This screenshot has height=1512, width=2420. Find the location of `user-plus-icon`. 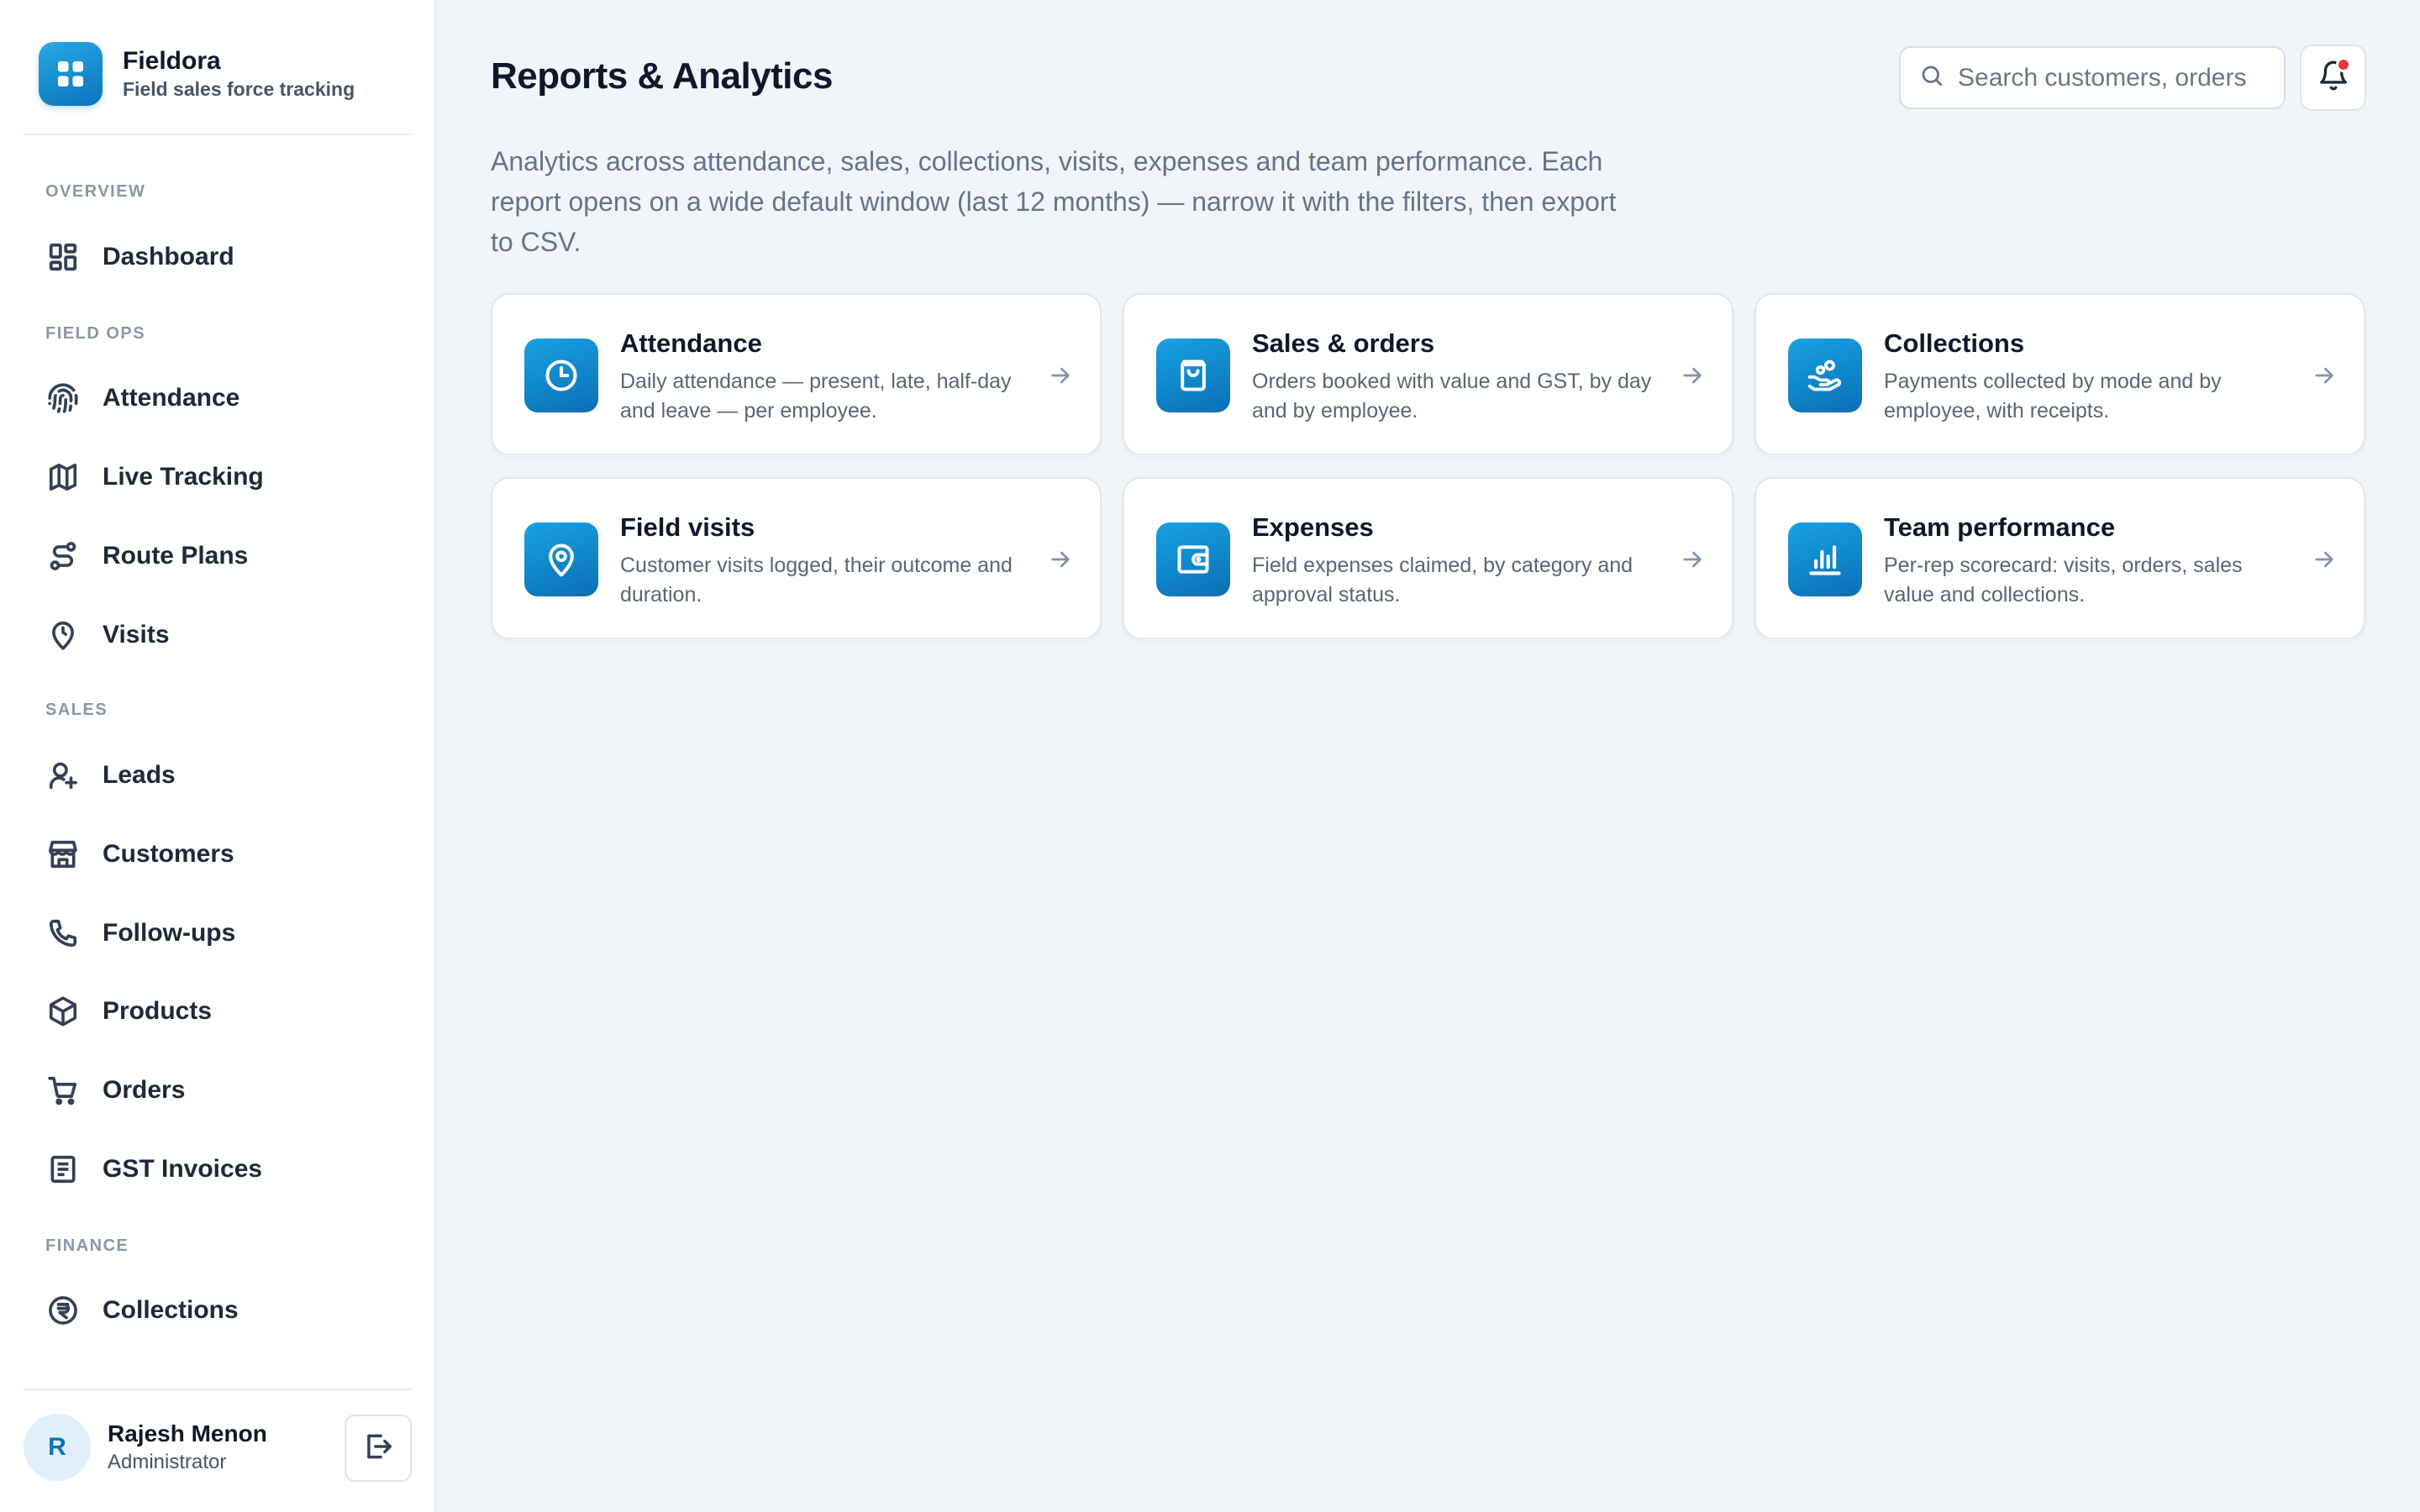

user-plus-icon is located at coordinates (63, 775).